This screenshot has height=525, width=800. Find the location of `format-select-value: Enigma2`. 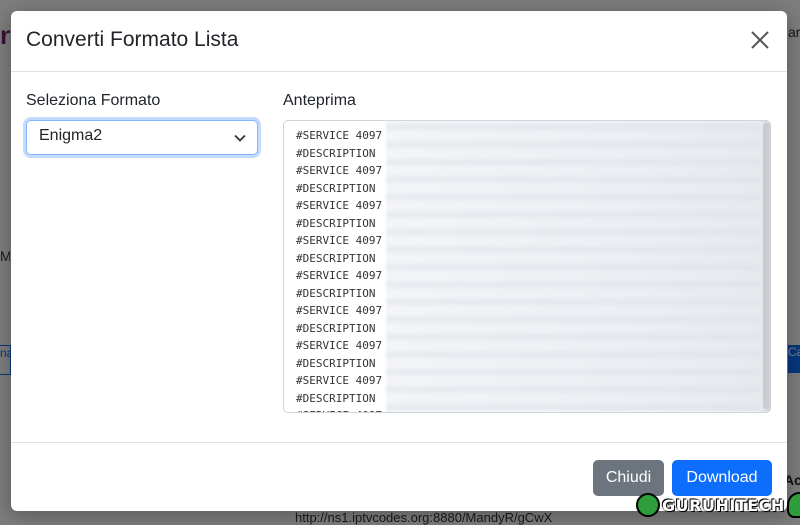

format-select-value: Enigma2 is located at coordinates (71, 135).